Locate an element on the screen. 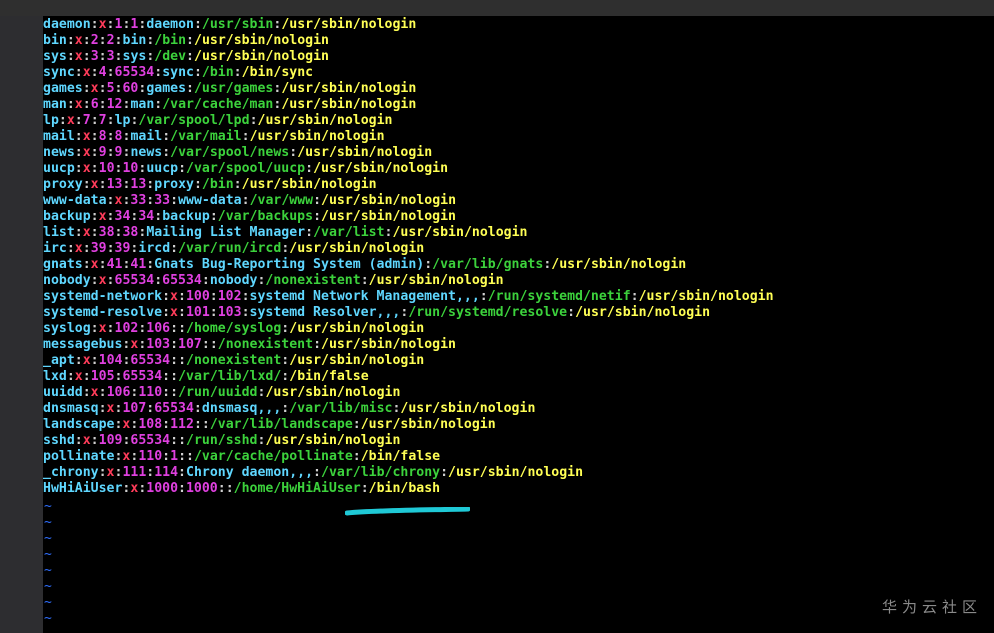 The image size is (994, 633). field-user: daemon is located at coordinates (67, 24).